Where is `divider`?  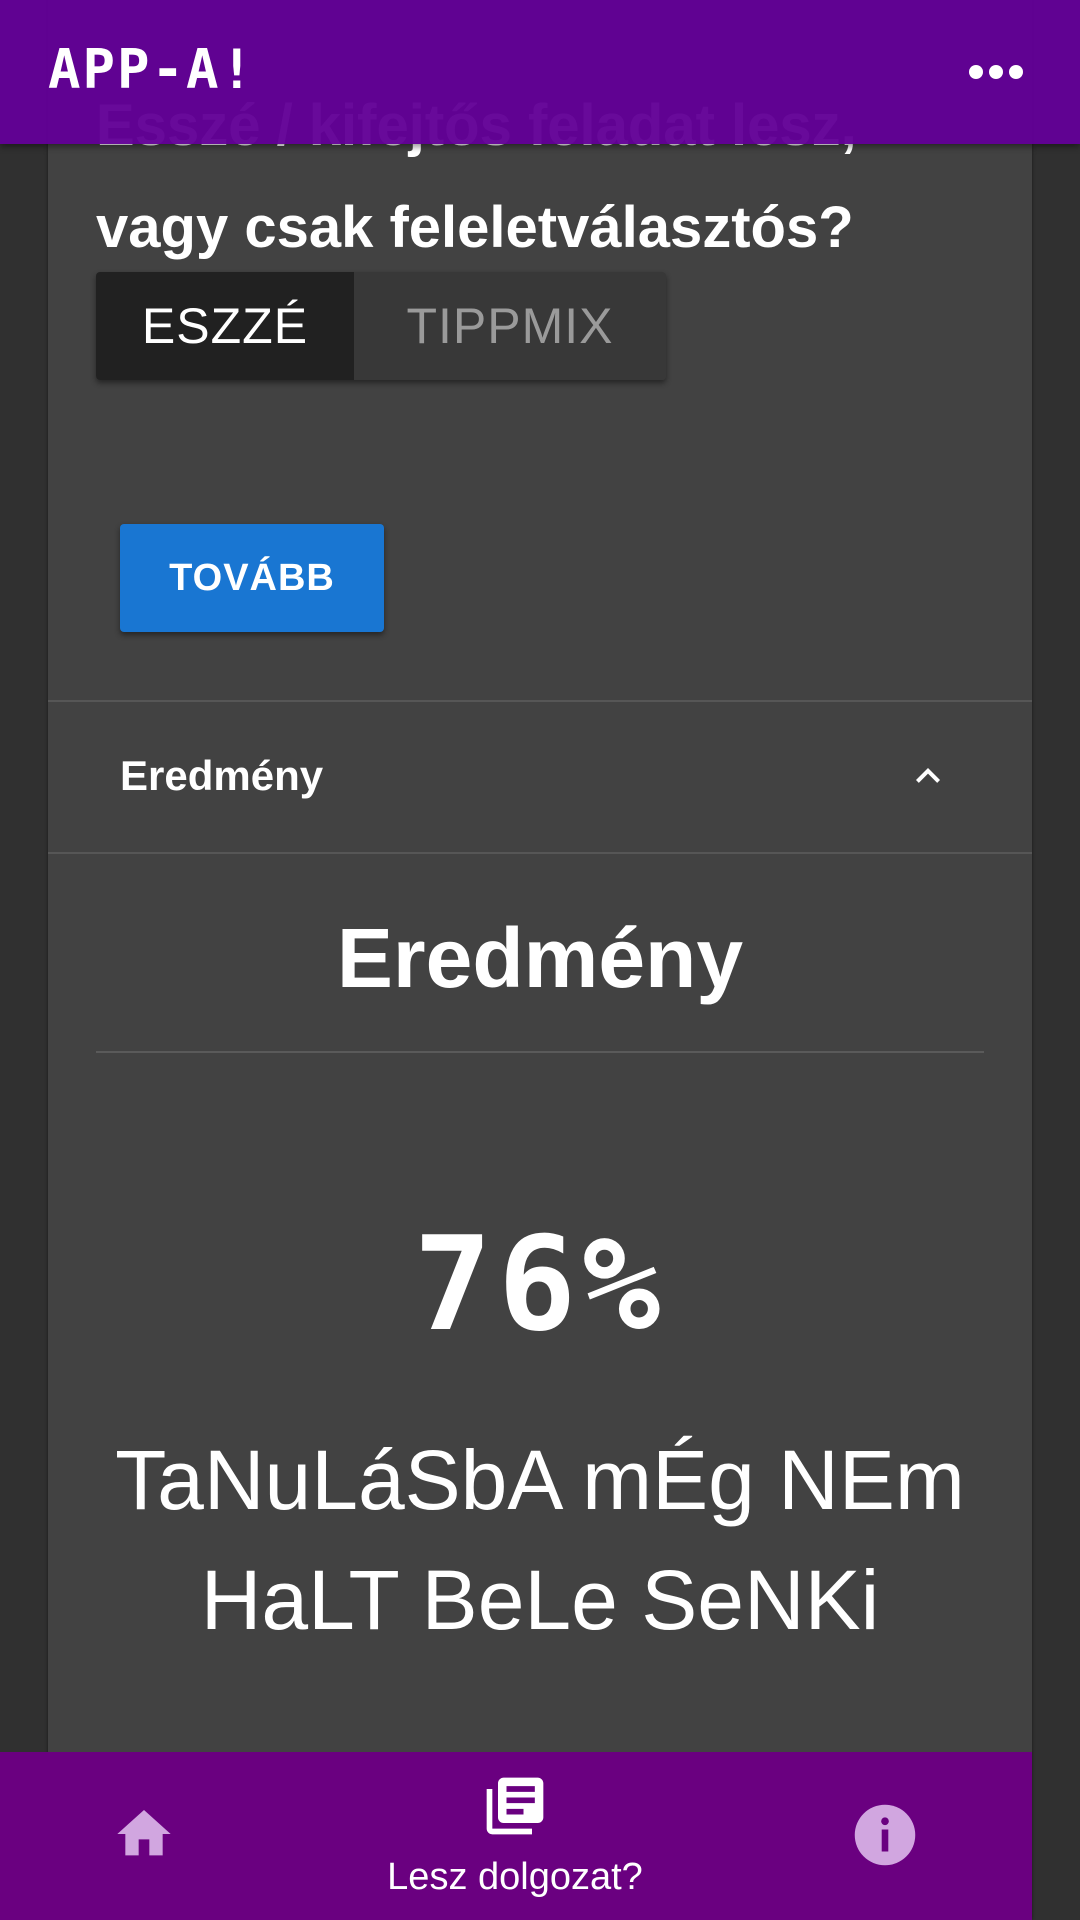 divider is located at coordinates (540, 853).